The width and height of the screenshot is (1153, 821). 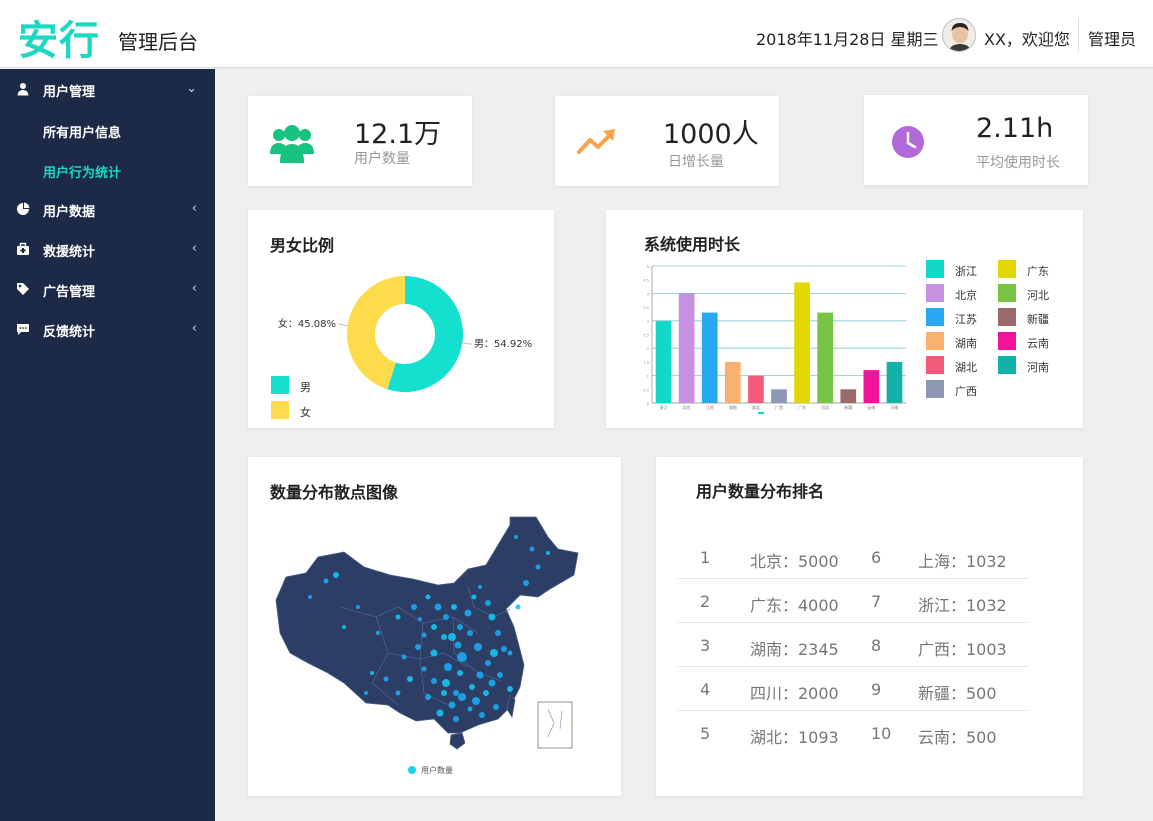 What do you see at coordinates (966, 295) in the screenshot?
I see `legend-label: 北京` at bounding box center [966, 295].